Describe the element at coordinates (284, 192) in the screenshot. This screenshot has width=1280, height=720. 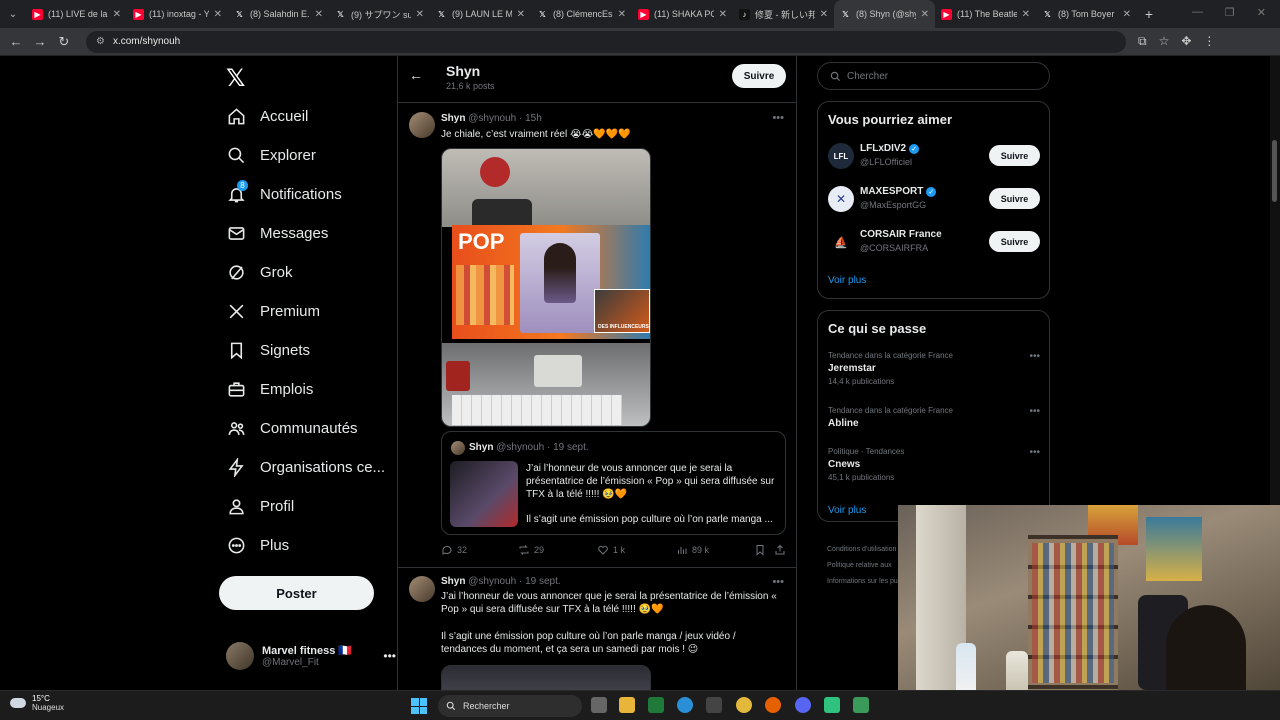
I see `nav-item-notifications: 8 Notifications` at that location.